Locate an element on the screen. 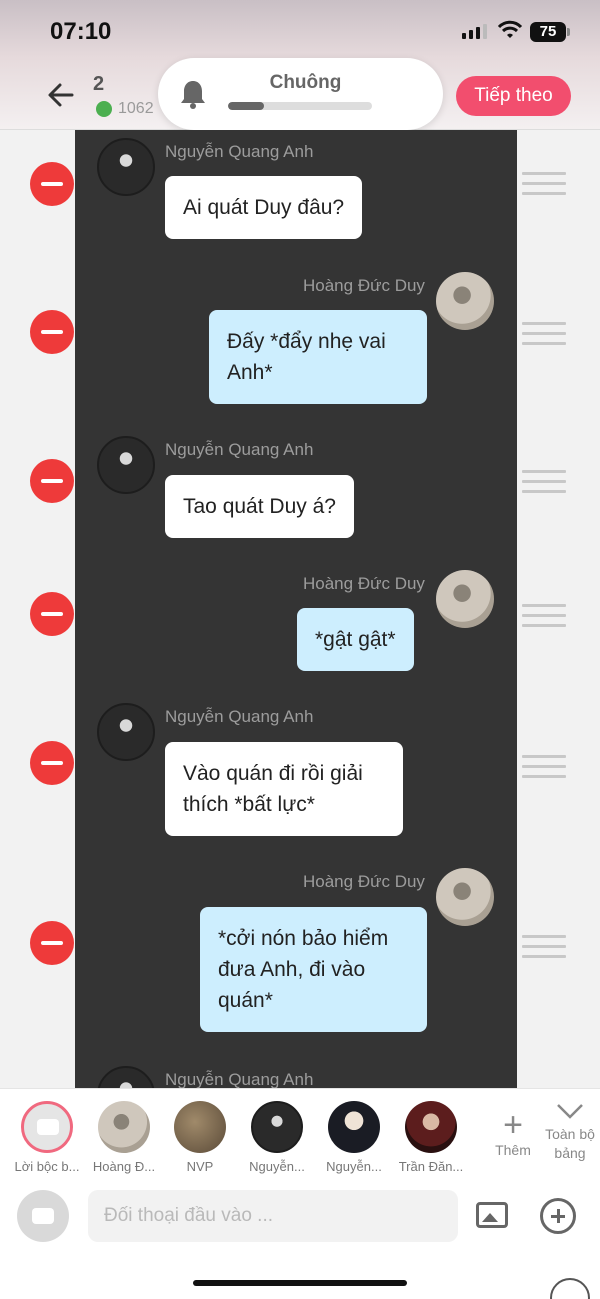  chevron-down-icon is located at coordinates (570, 1111).